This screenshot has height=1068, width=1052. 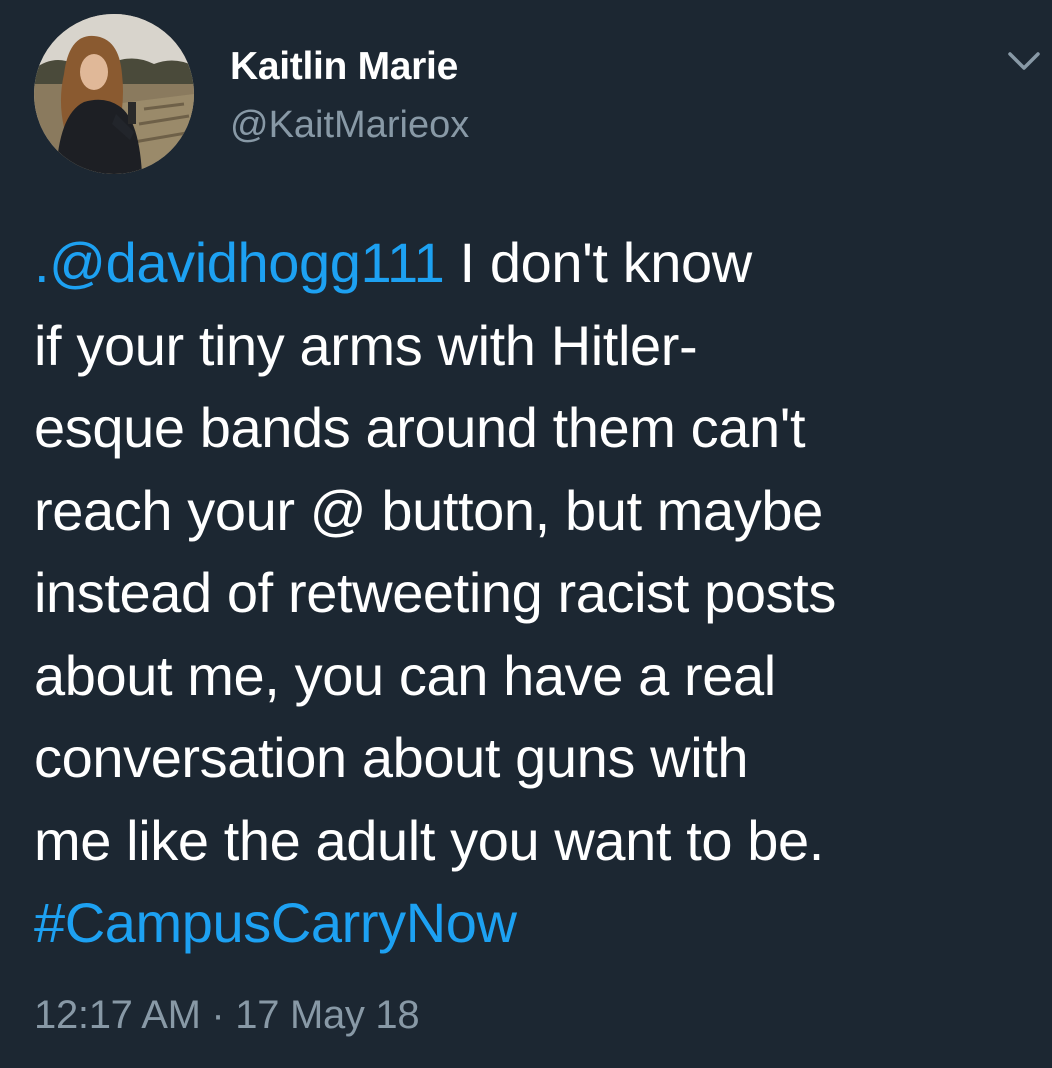 What do you see at coordinates (391, 757) in the screenshot?
I see `tweet-line: conversation about guns with` at bounding box center [391, 757].